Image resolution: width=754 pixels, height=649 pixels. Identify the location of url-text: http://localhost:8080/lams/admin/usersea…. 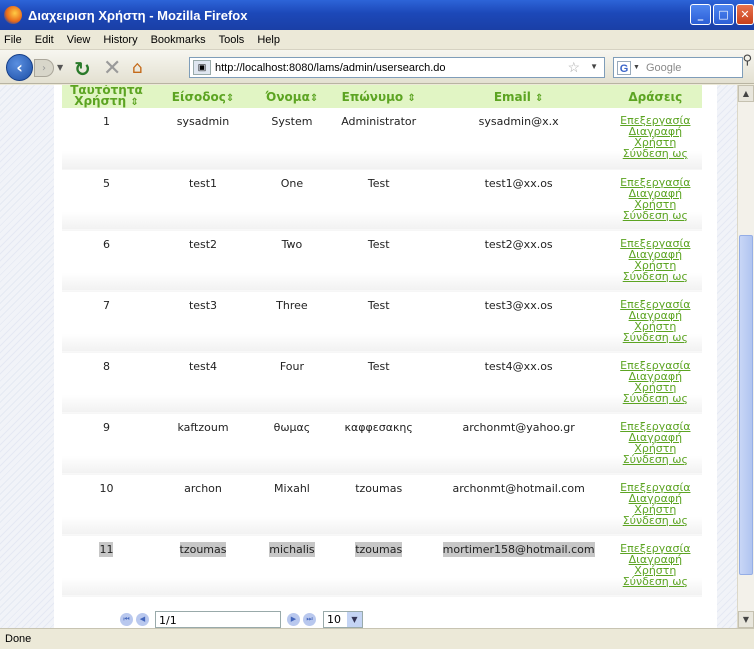
(330, 68).